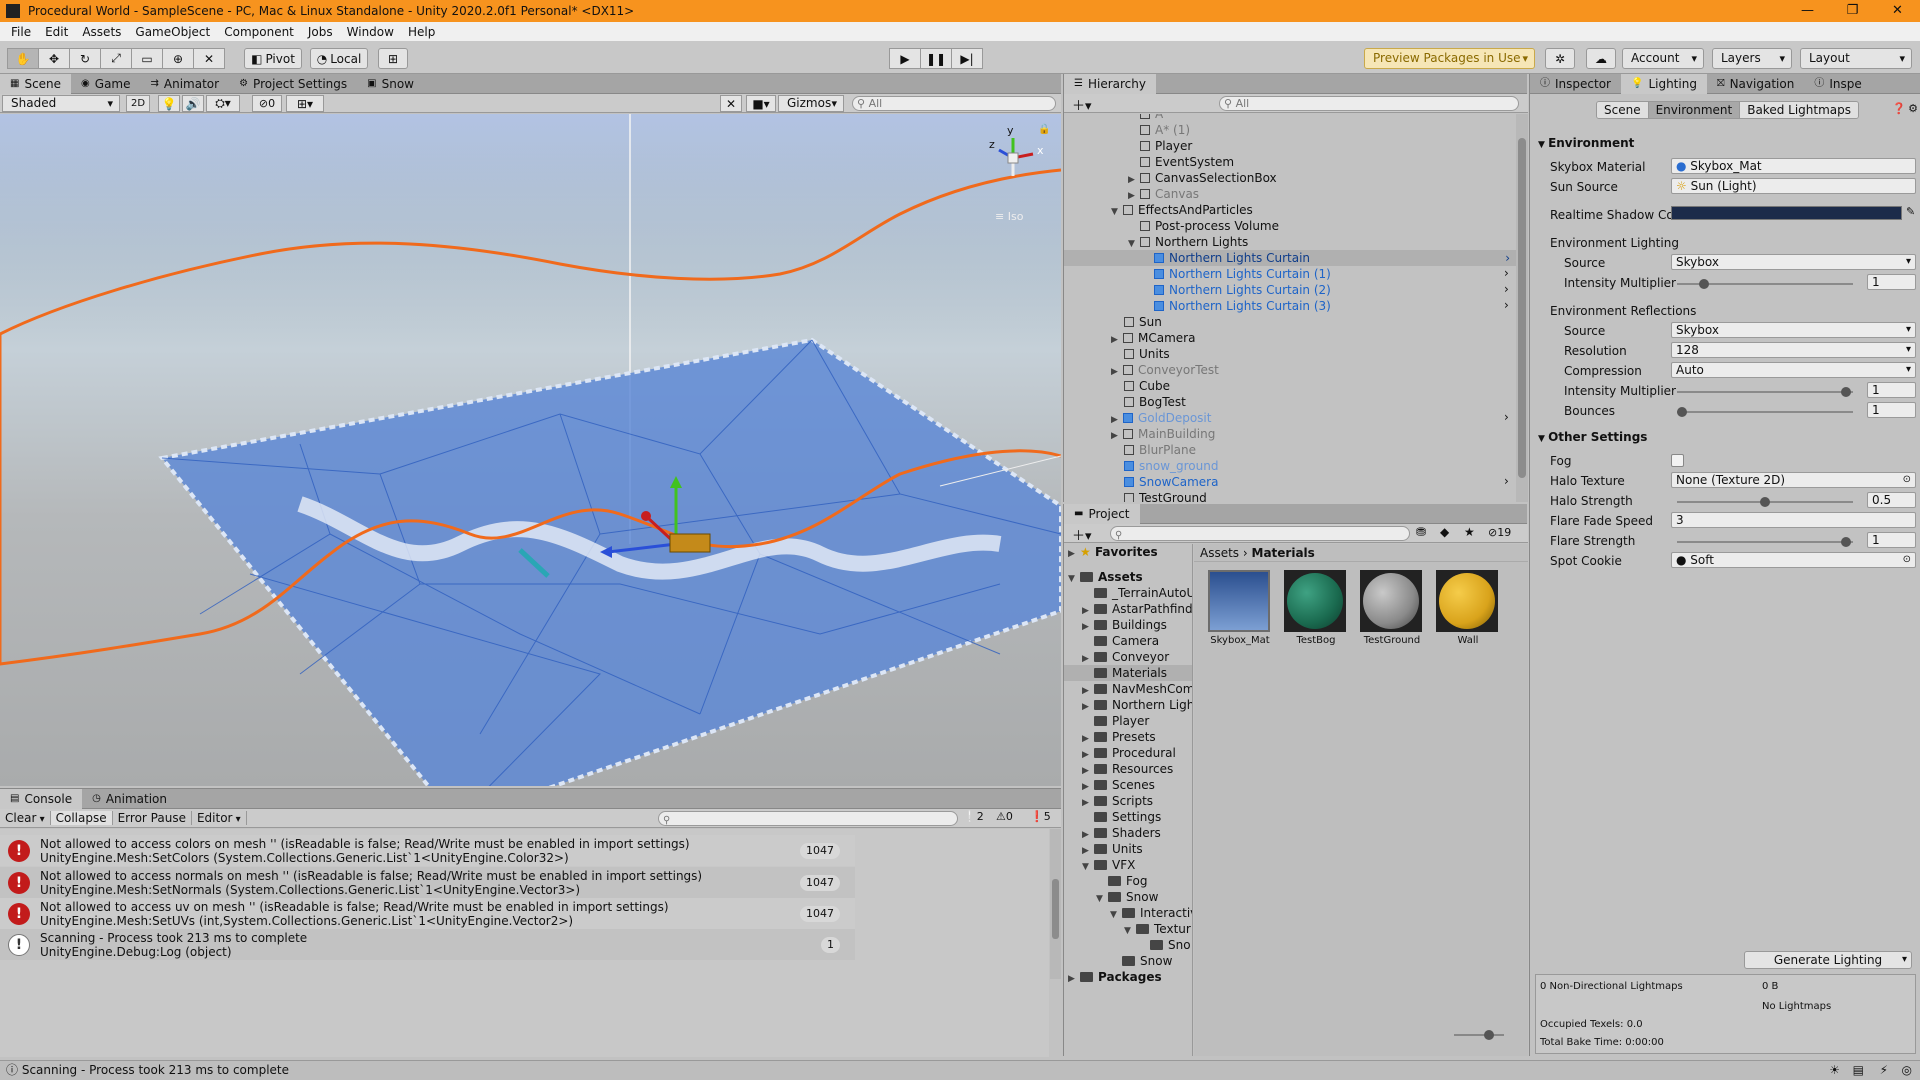  I want to click on halo-strength-field: 0.5, so click(1891, 500).